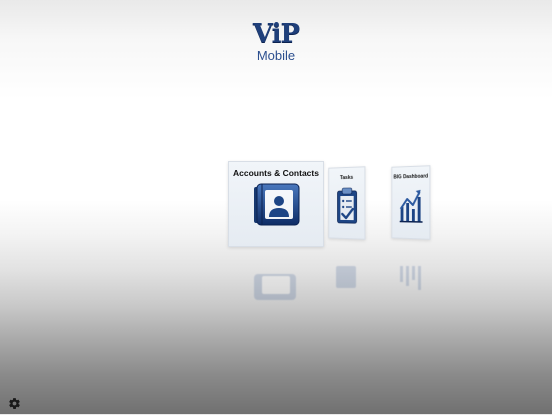  I want to click on tile-big-dashboard: BIG Dashboard, so click(411, 202).